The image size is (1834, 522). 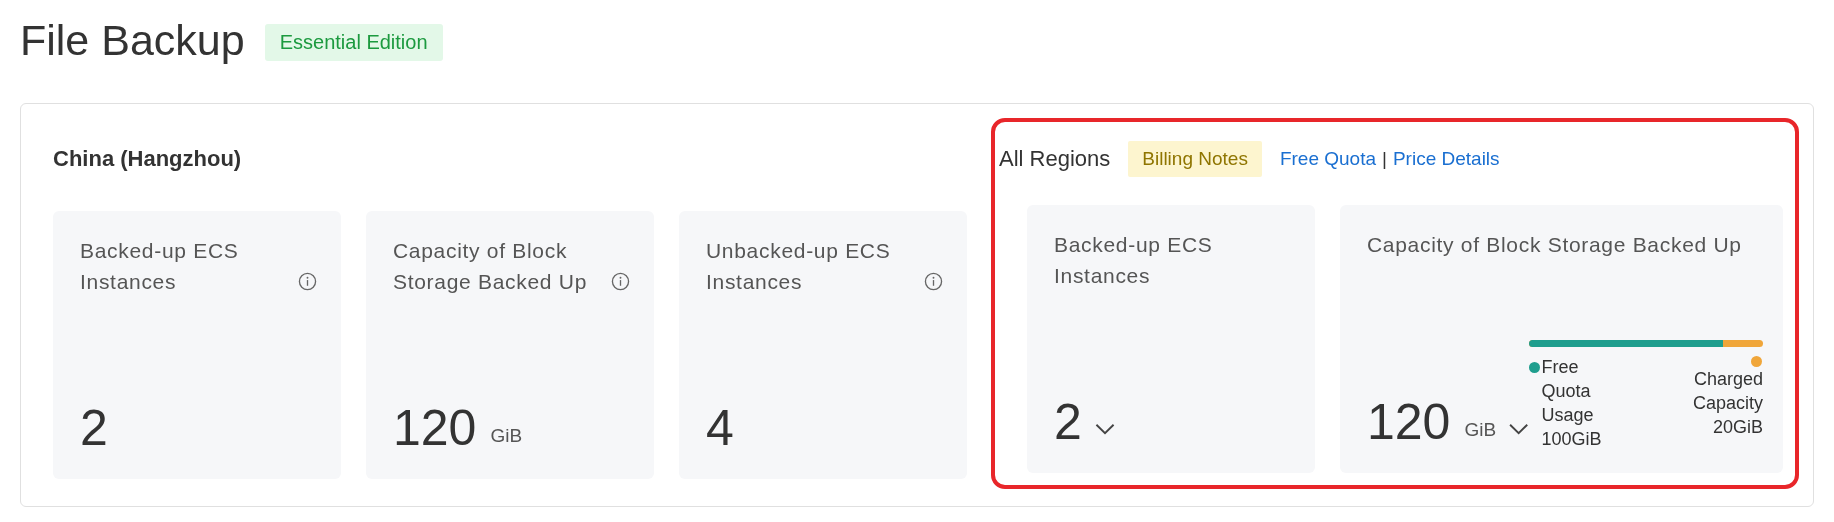 What do you see at coordinates (132, 40) in the screenshot?
I see `page-title: File Backup` at bounding box center [132, 40].